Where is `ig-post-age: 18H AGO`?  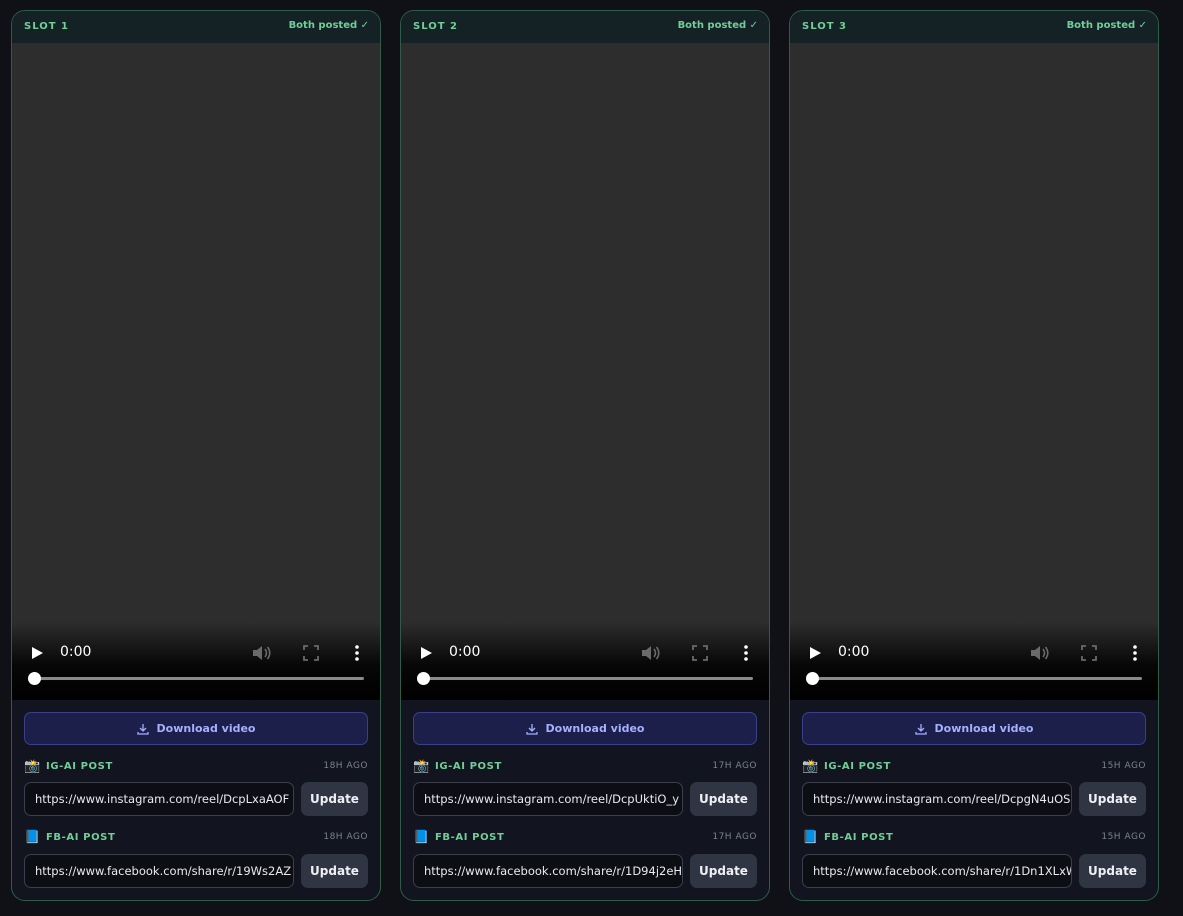
ig-post-age: 18H AGO is located at coordinates (345, 766).